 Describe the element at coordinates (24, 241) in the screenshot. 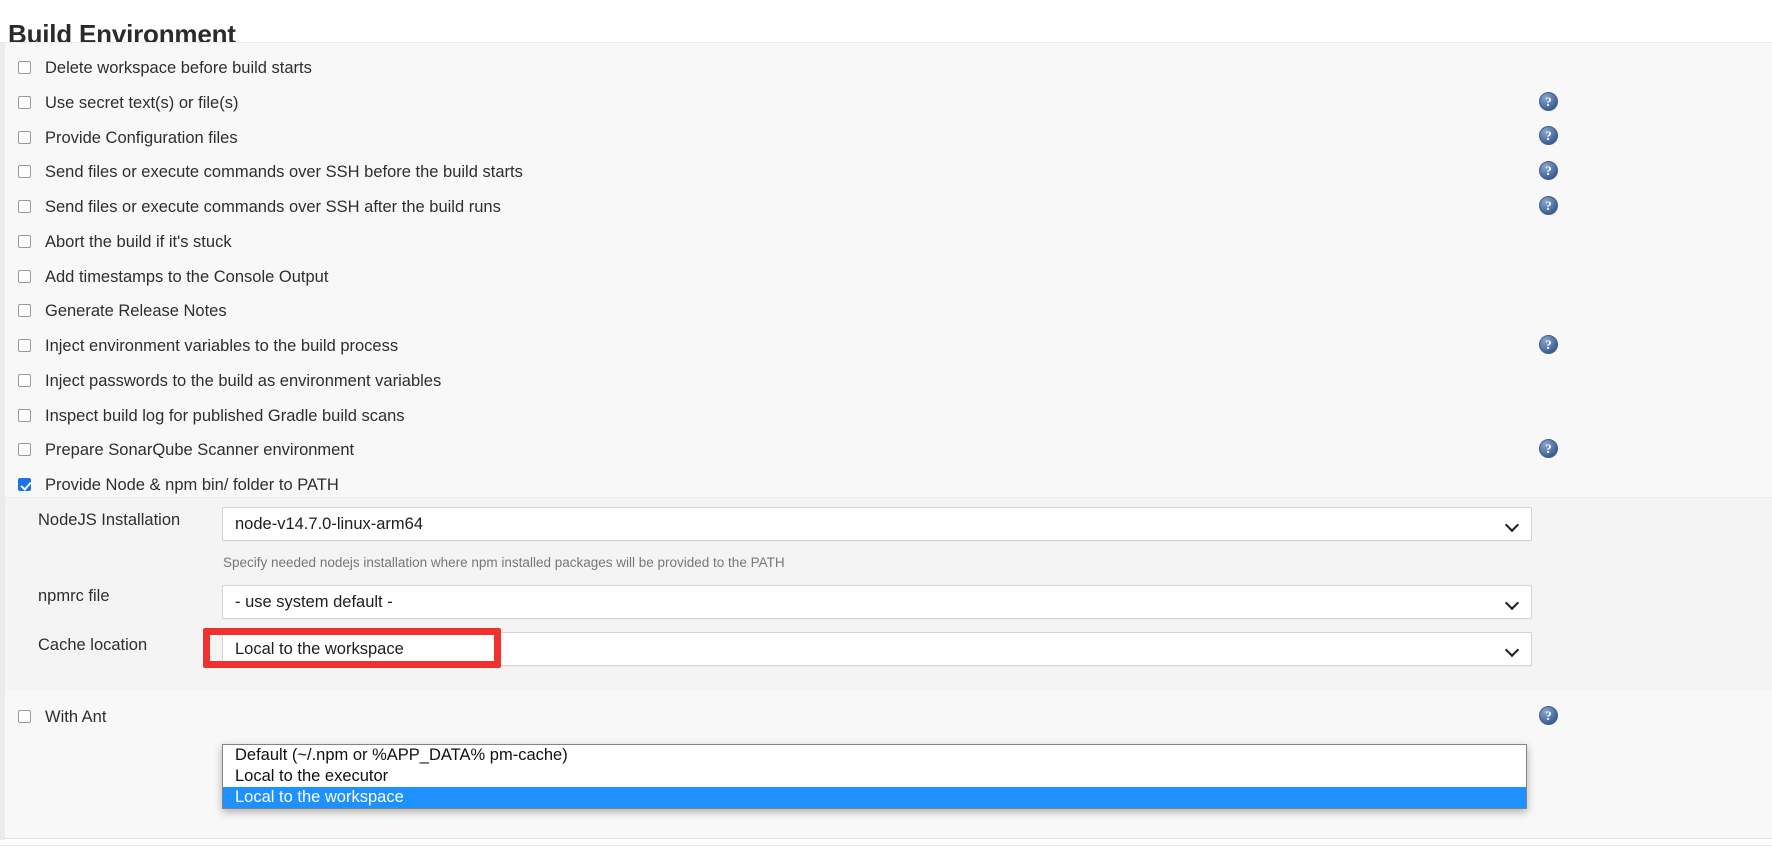

I see `checkbox-abort-stuck-build` at that location.